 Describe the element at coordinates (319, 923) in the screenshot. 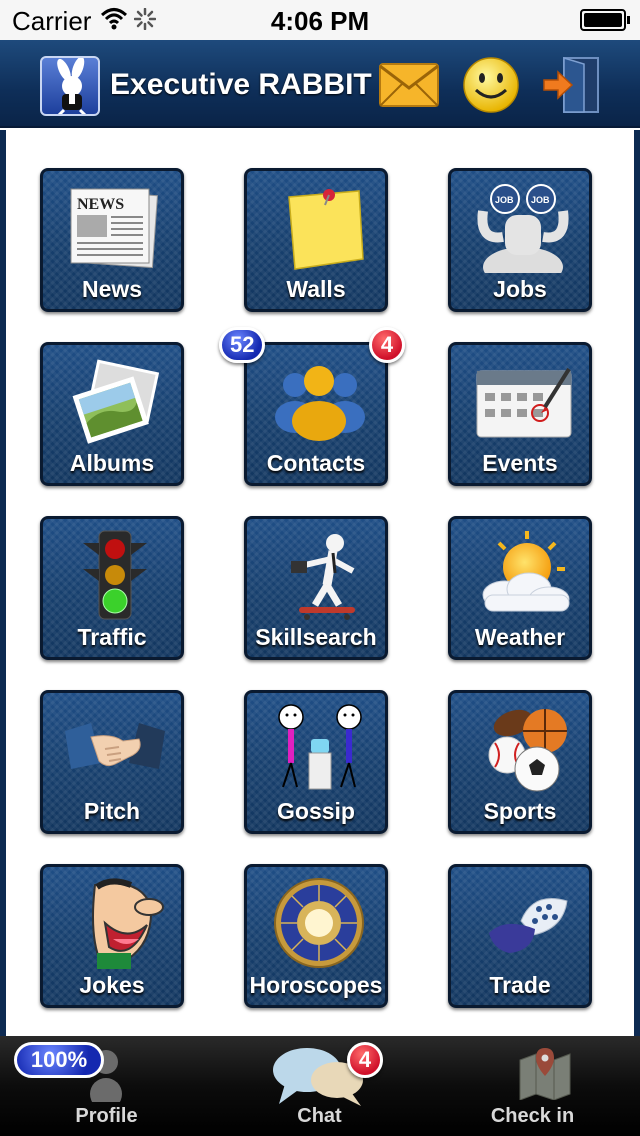

I see `zodiac-wheel-icon` at that location.